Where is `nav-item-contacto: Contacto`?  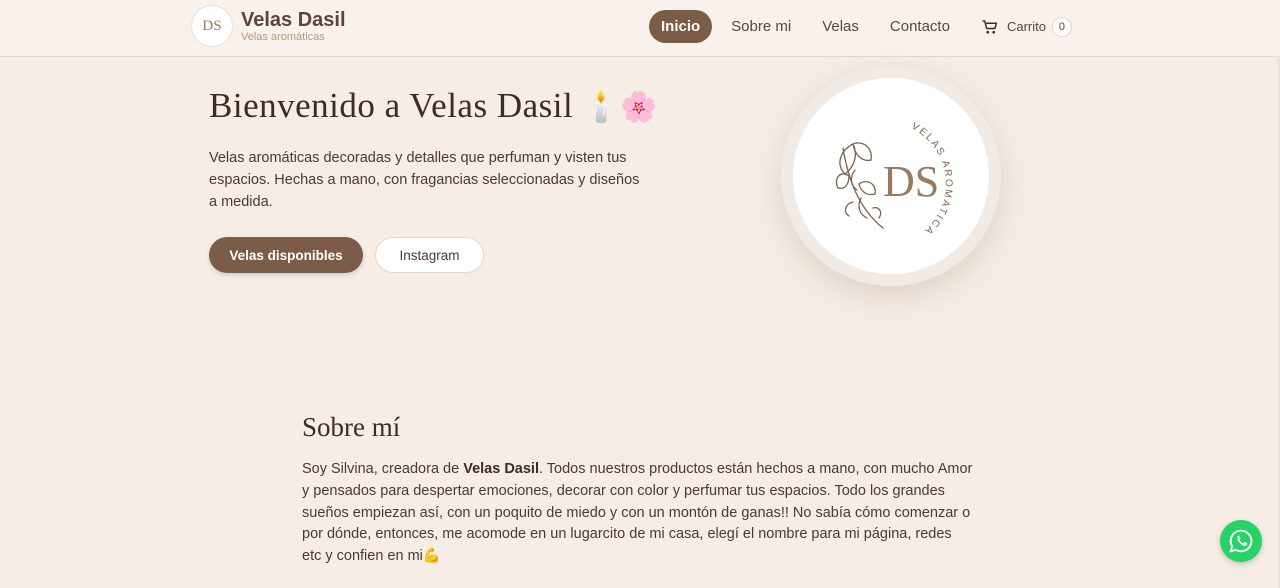 nav-item-contacto: Contacto is located at coordinates (920, 26).